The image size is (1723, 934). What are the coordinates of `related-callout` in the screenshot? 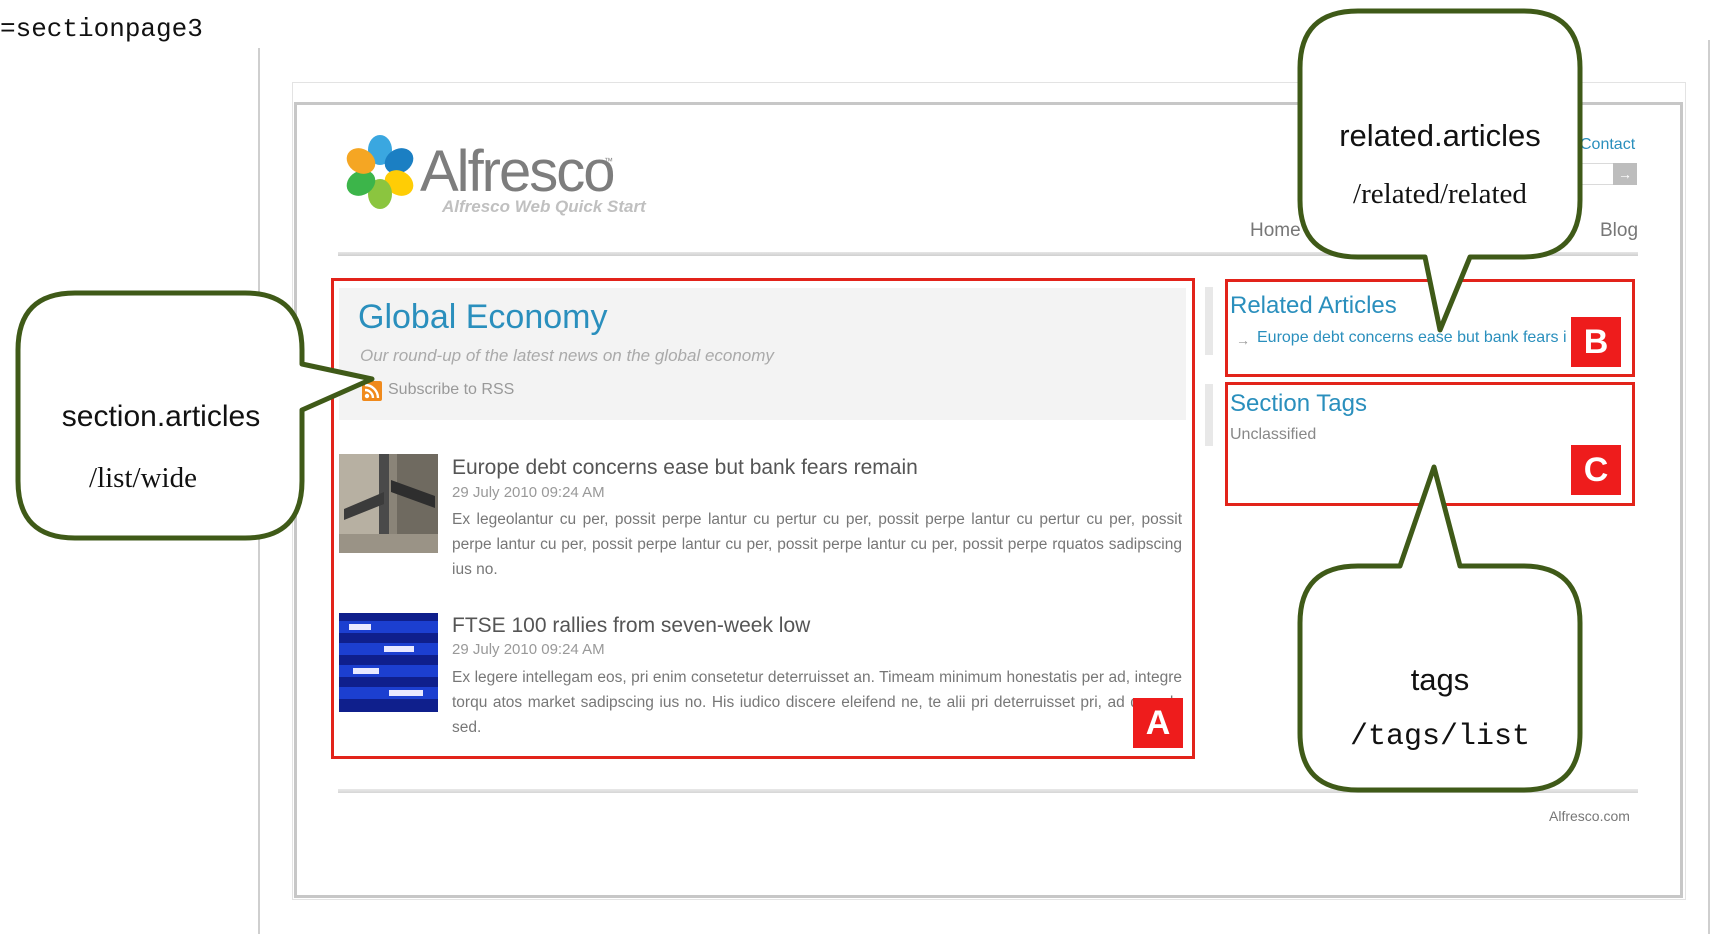 It's located at (1440, 170).